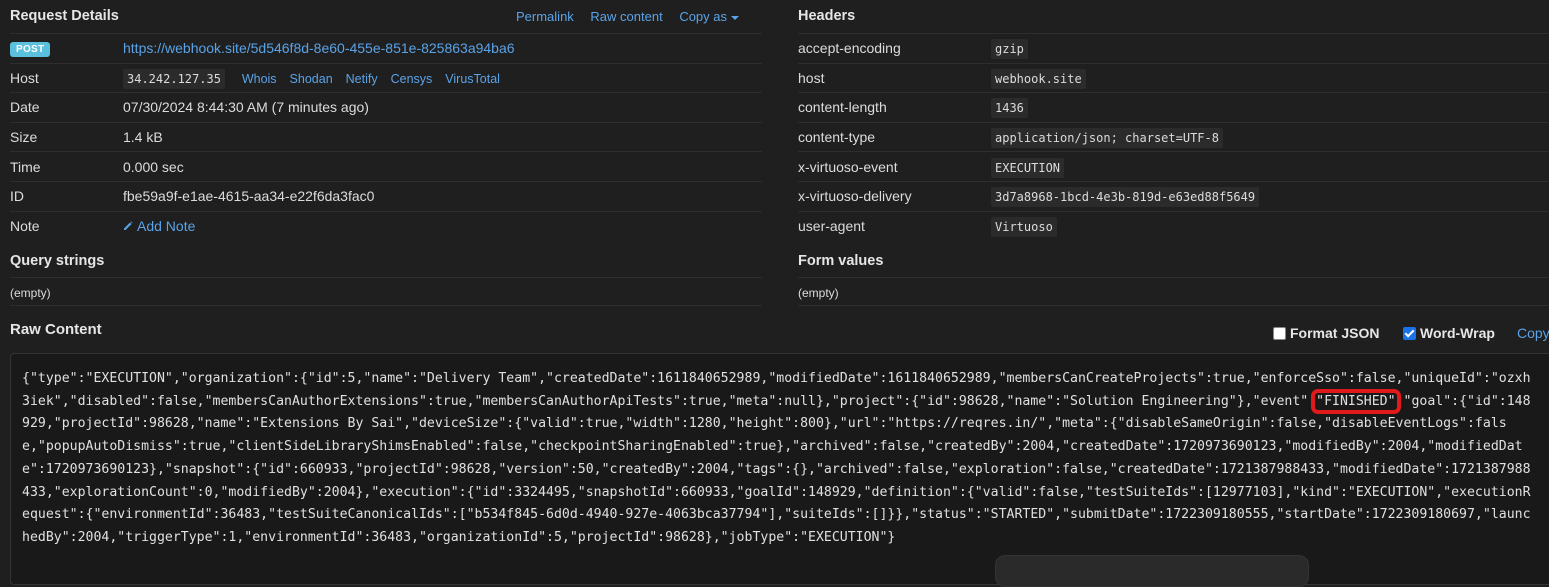 The height and width of the screenshot is (587, 1549). Describe the element at coordinates (1009, 108) in the screenshot. I see `header-value: 1436` at that location.